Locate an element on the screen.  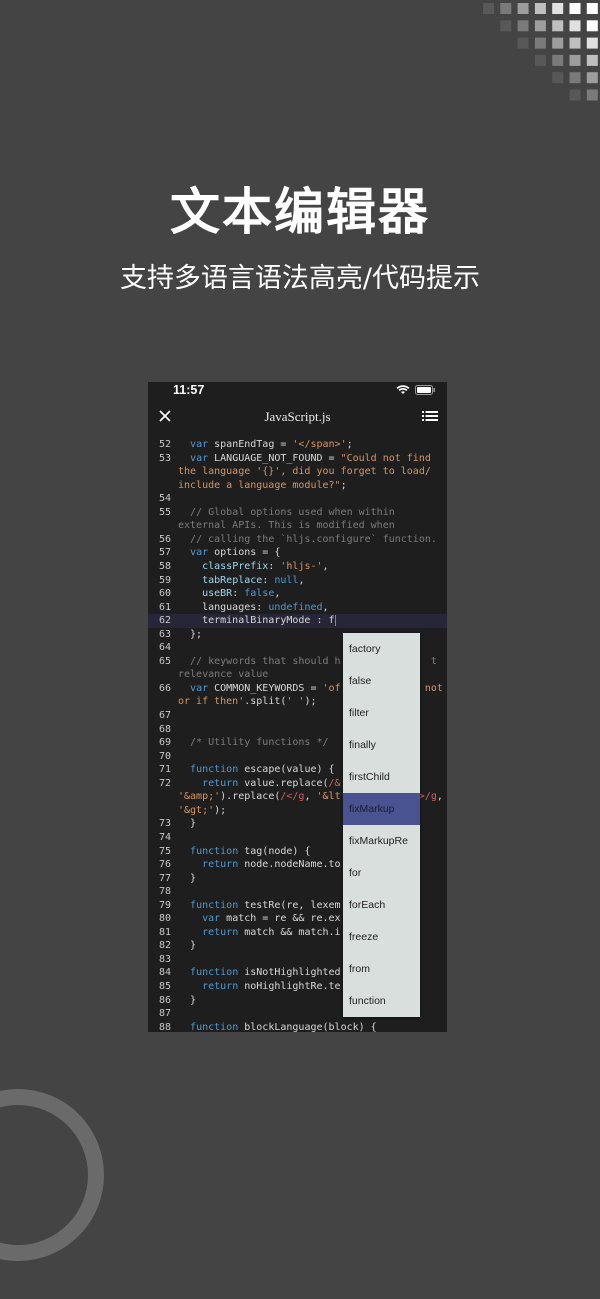
decorative-ring is located at coordinates (52, 1175).